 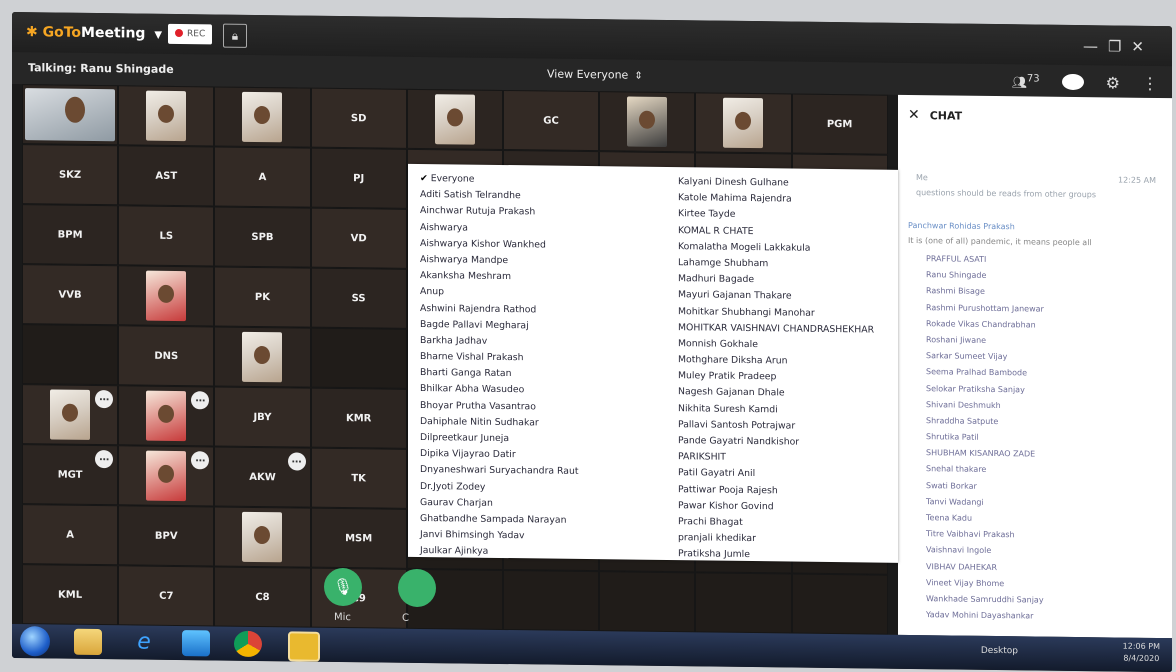 I want to click on participant-tile: C7, so click(x=166, y=596).